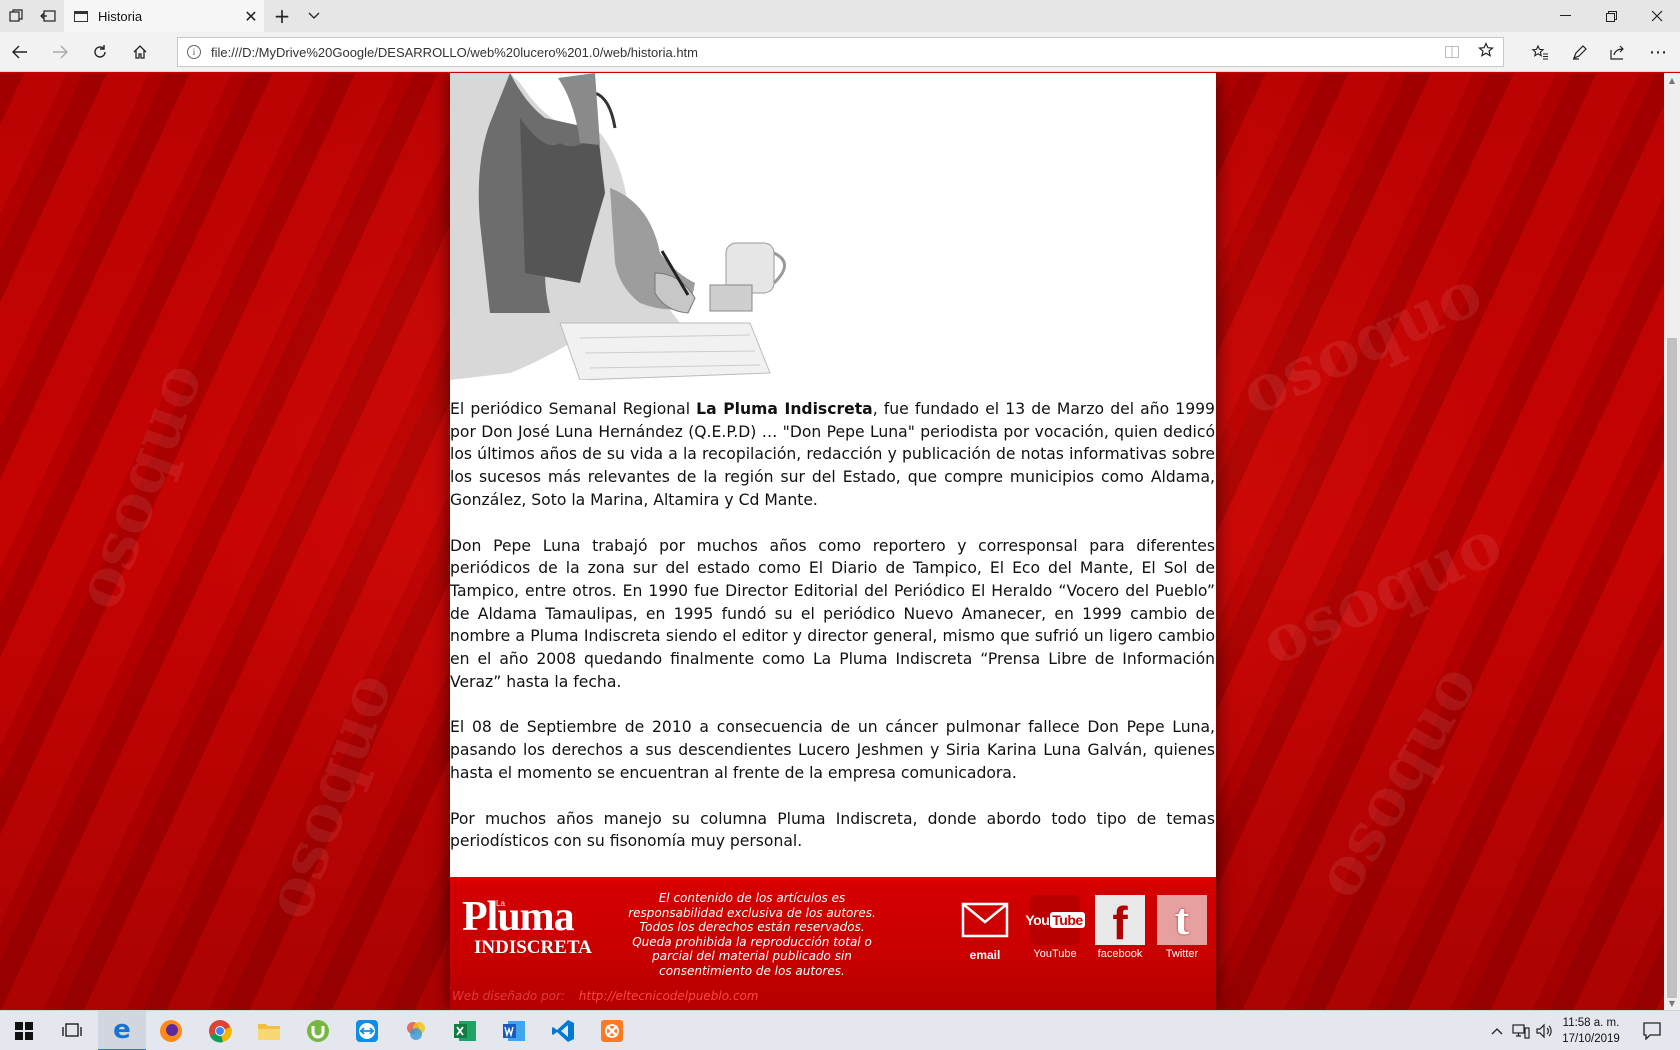  What do you see at coordinates (1580, 52) in the screenshot?
I see `web-note-icon` at bounding box center [1580, 52].